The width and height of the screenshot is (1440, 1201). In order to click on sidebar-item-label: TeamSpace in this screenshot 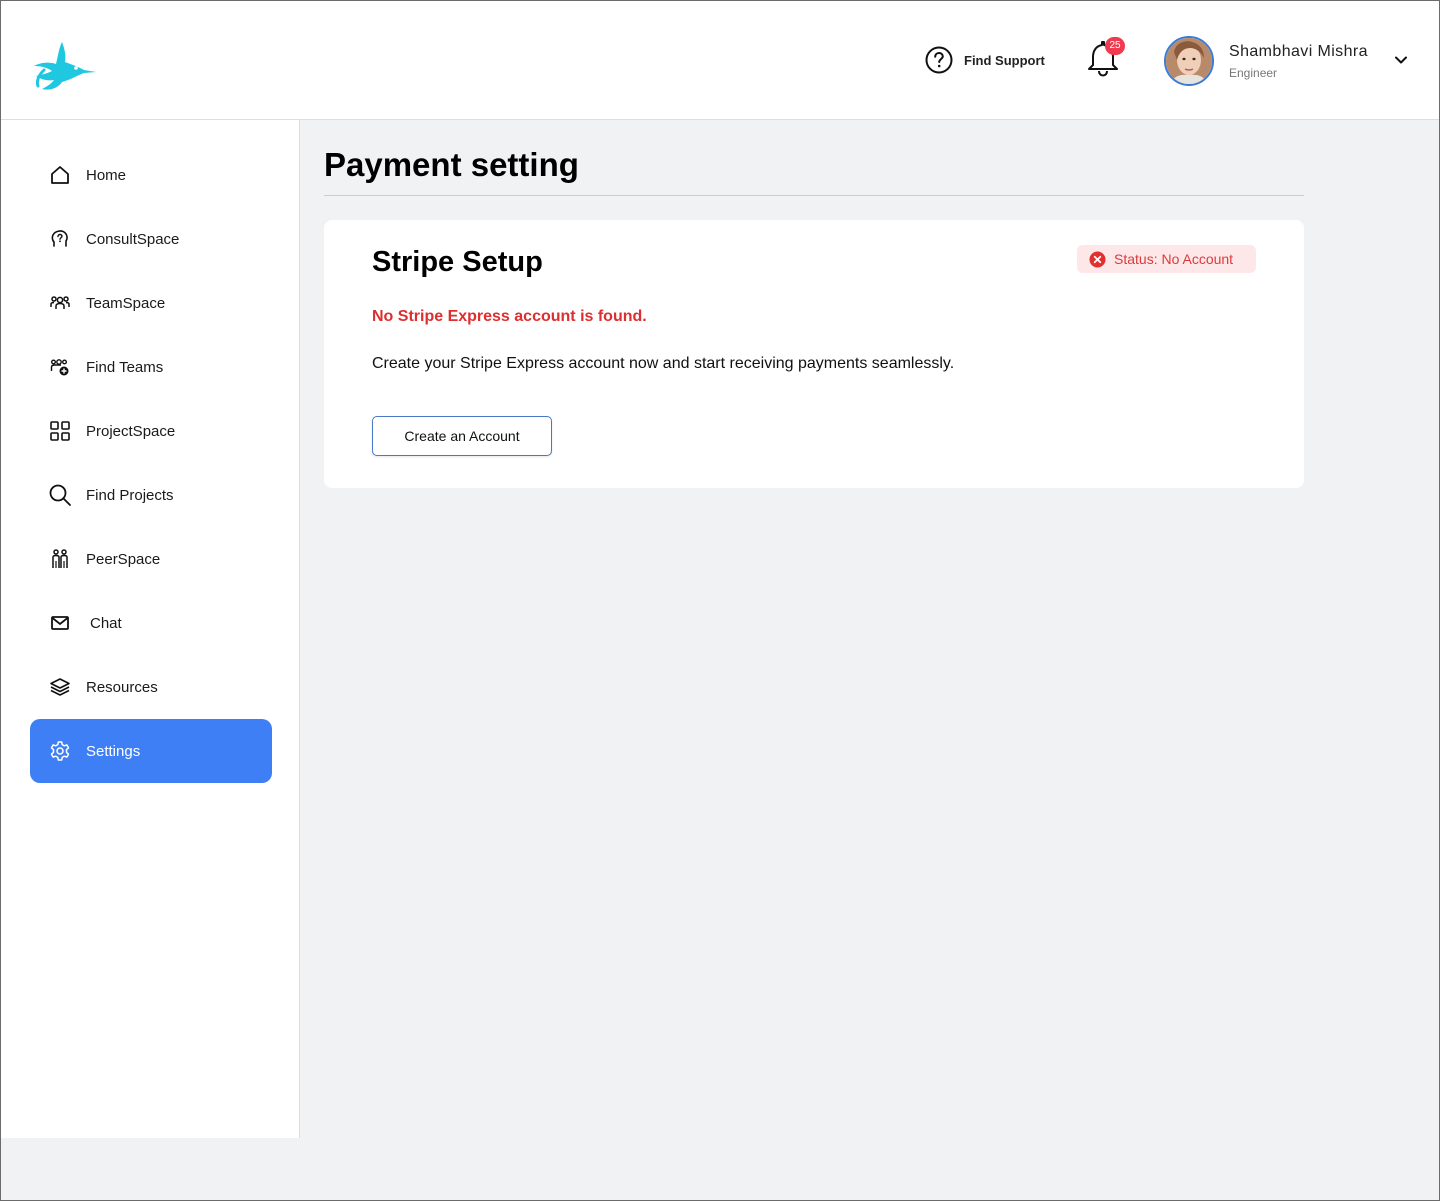, I will do `click(126, 303)`.